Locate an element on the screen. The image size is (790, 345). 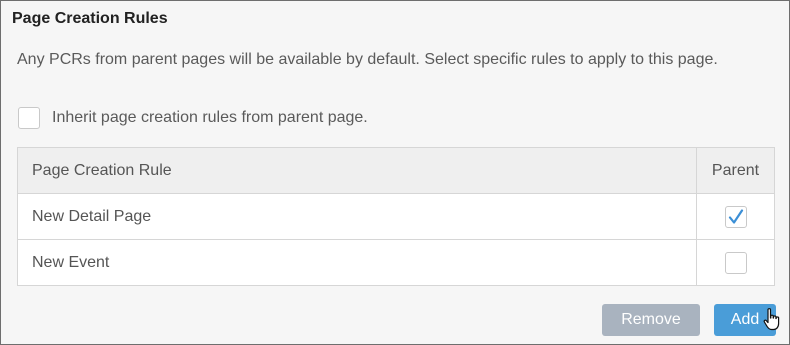
checkmark-icon is located at coordinates (735, 216).